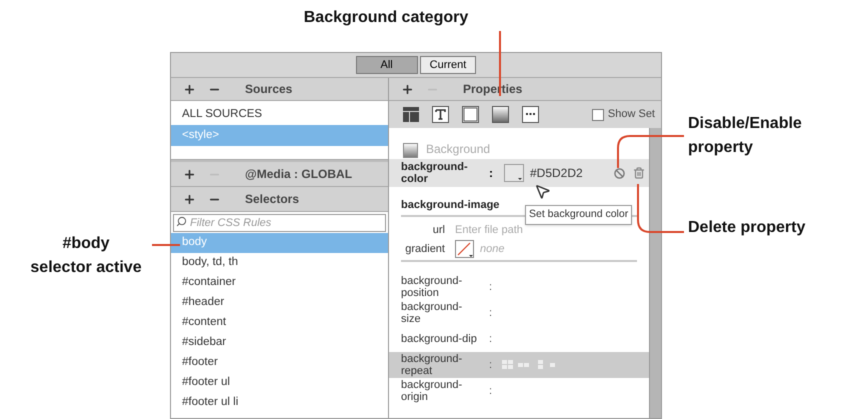 The height and width of the screenshot is (419, 842). What do you see at coordinates (619, 173) in the screenshot?
I see `disable-icon` at bounding box center [619, 173].